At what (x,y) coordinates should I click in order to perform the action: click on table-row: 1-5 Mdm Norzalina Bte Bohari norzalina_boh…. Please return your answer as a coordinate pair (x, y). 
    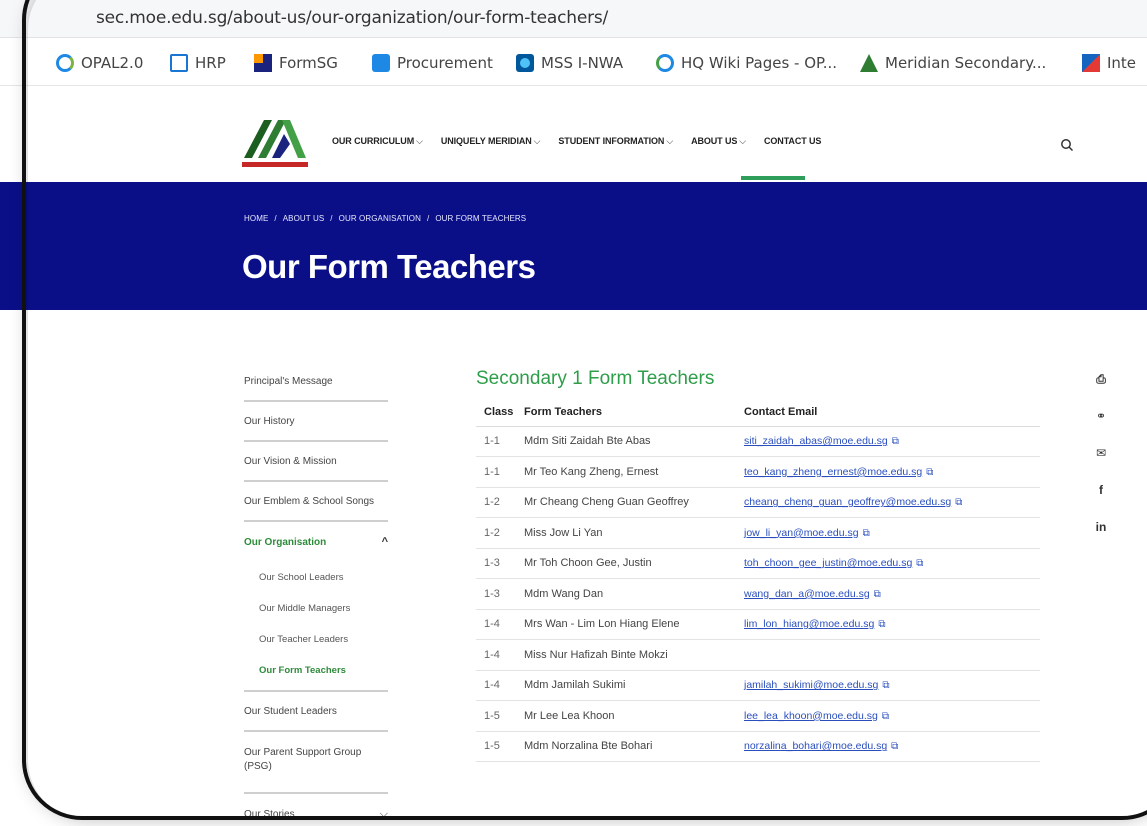
    Looking at the image, I should click on (758, 746).